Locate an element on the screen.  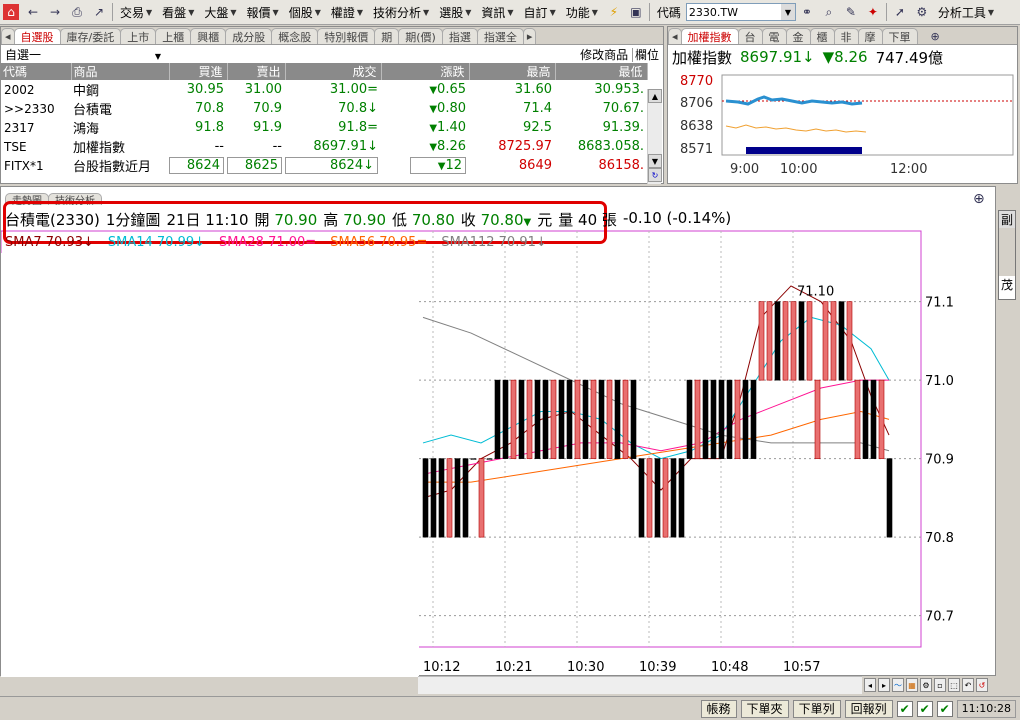
menu-custom: 自訂 ▼ is located at coordinates (540, 12).